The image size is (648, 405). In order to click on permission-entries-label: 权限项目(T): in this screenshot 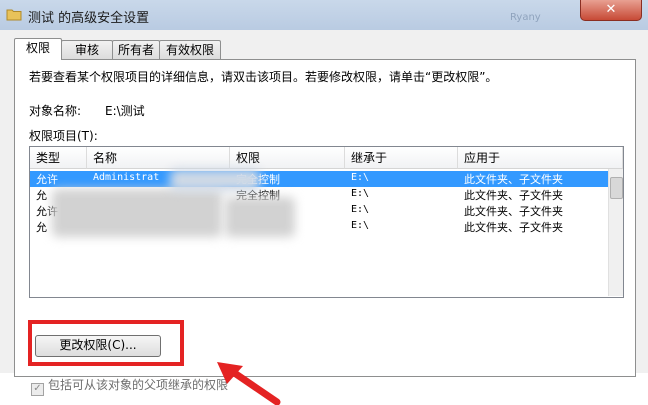, I will do `click(63, 136)`.